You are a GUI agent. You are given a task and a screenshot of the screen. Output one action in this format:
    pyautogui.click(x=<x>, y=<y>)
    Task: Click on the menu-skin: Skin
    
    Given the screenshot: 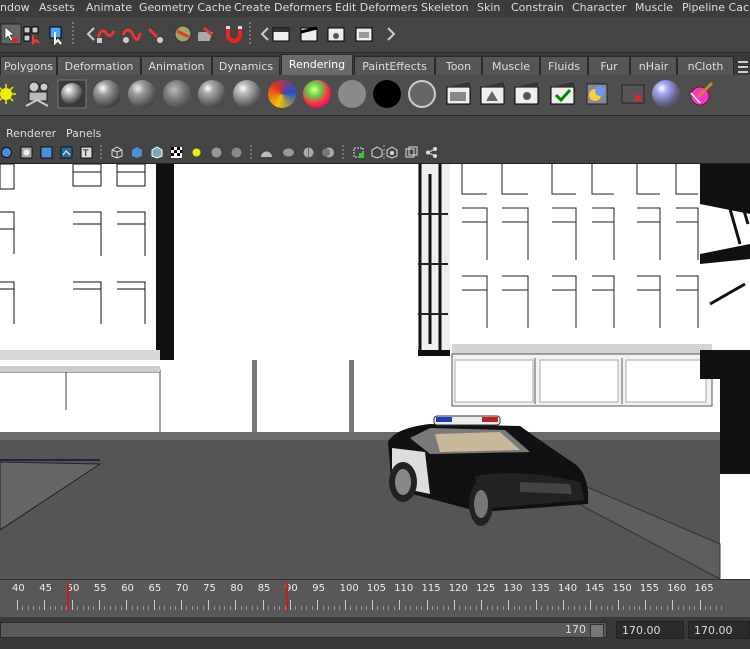 What is the action you would take?
    pyautogui.click(x=488, y=7)
    